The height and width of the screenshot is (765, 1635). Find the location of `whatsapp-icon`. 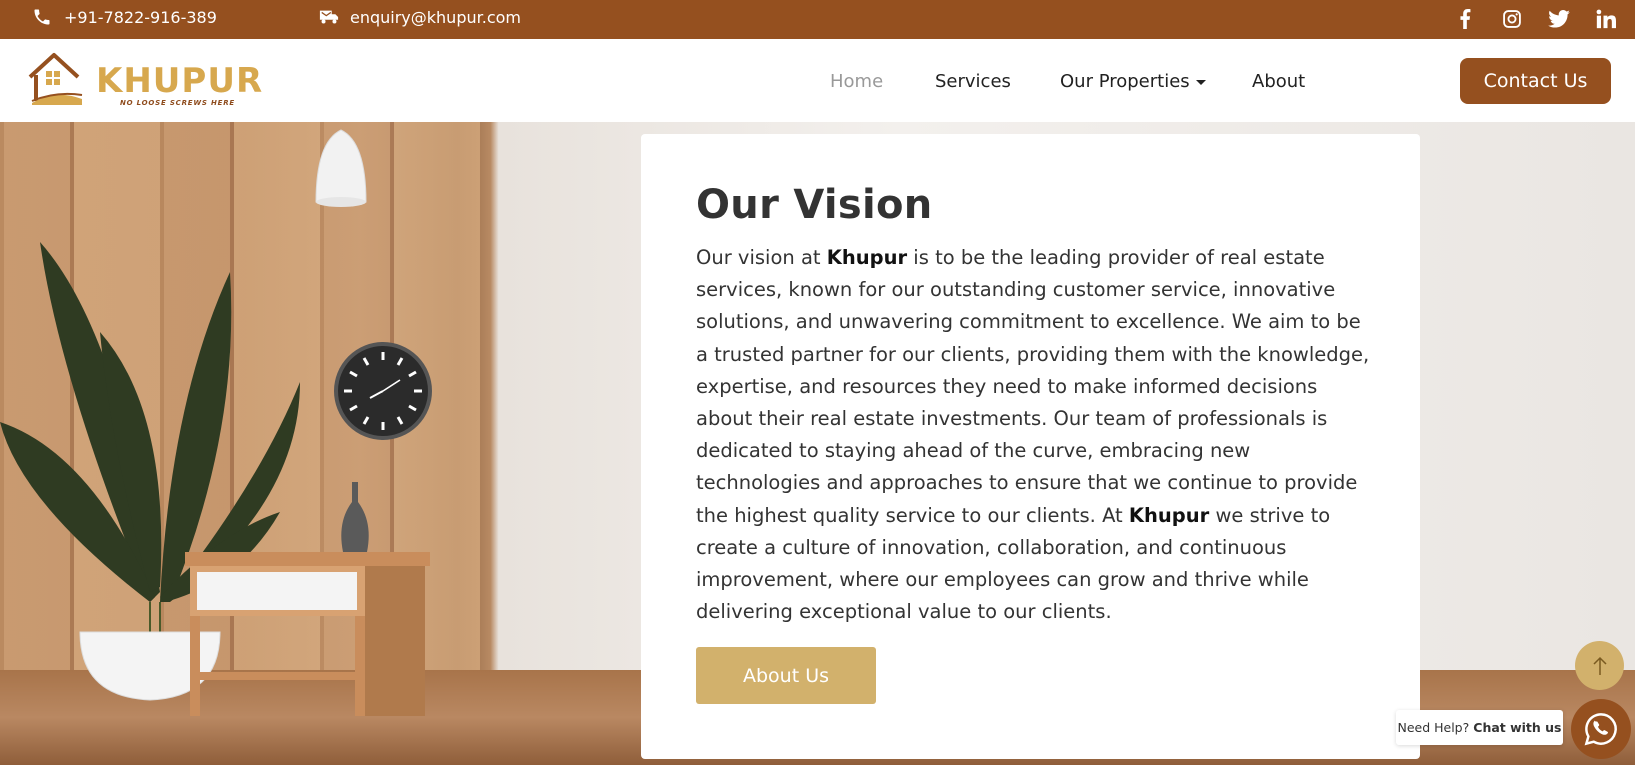

whatsapp-icon is located at coordinates (1600, 729).